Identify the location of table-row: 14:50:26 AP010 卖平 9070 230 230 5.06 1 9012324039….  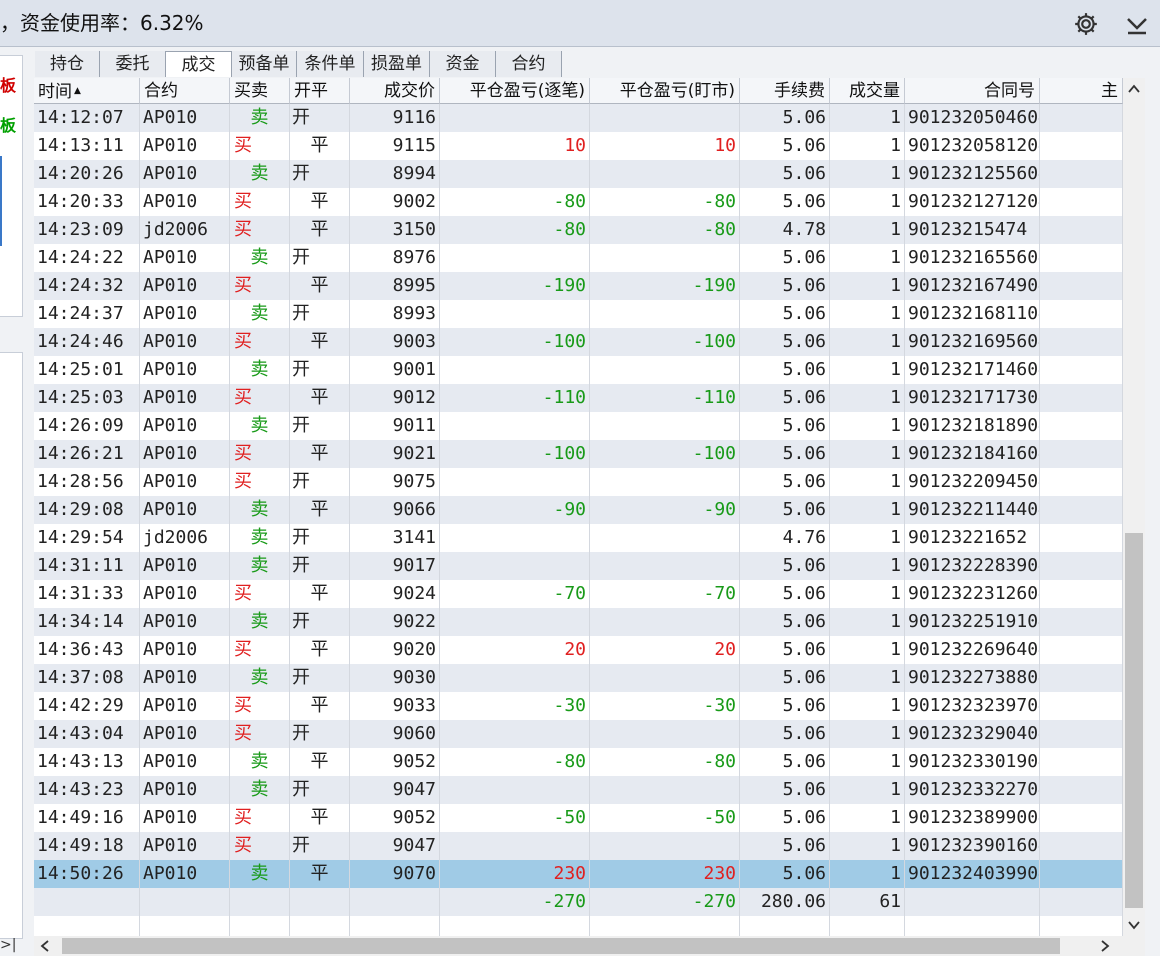
(578, 874).